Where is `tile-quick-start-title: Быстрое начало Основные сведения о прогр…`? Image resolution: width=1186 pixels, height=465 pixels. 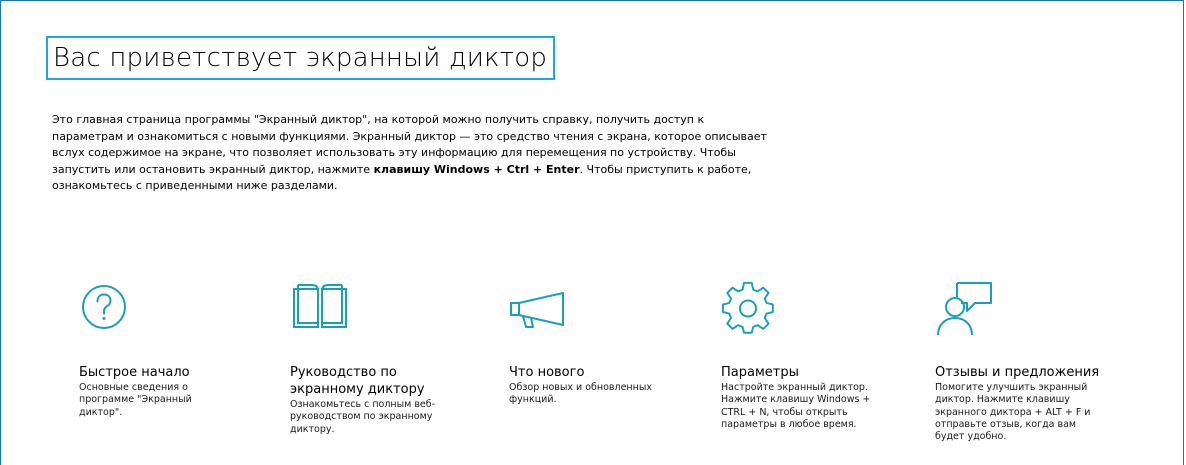
tile-quick-start-title: Быстрое начало Основные сведения о прогр… is located at coordinates (174, 391).